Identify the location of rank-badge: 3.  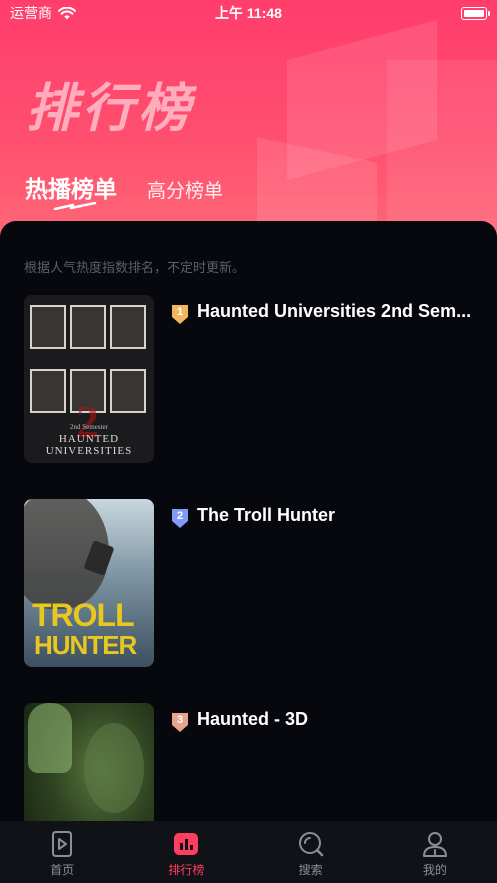
(180, 722).